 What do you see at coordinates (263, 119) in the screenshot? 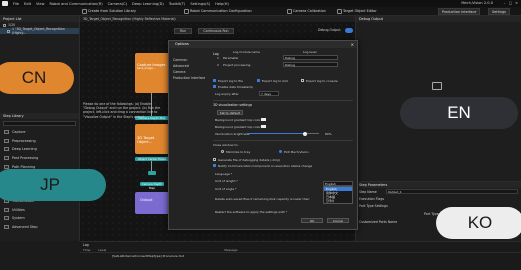
I see `bg-top-color-swatch` at bounding box center [263, 119].